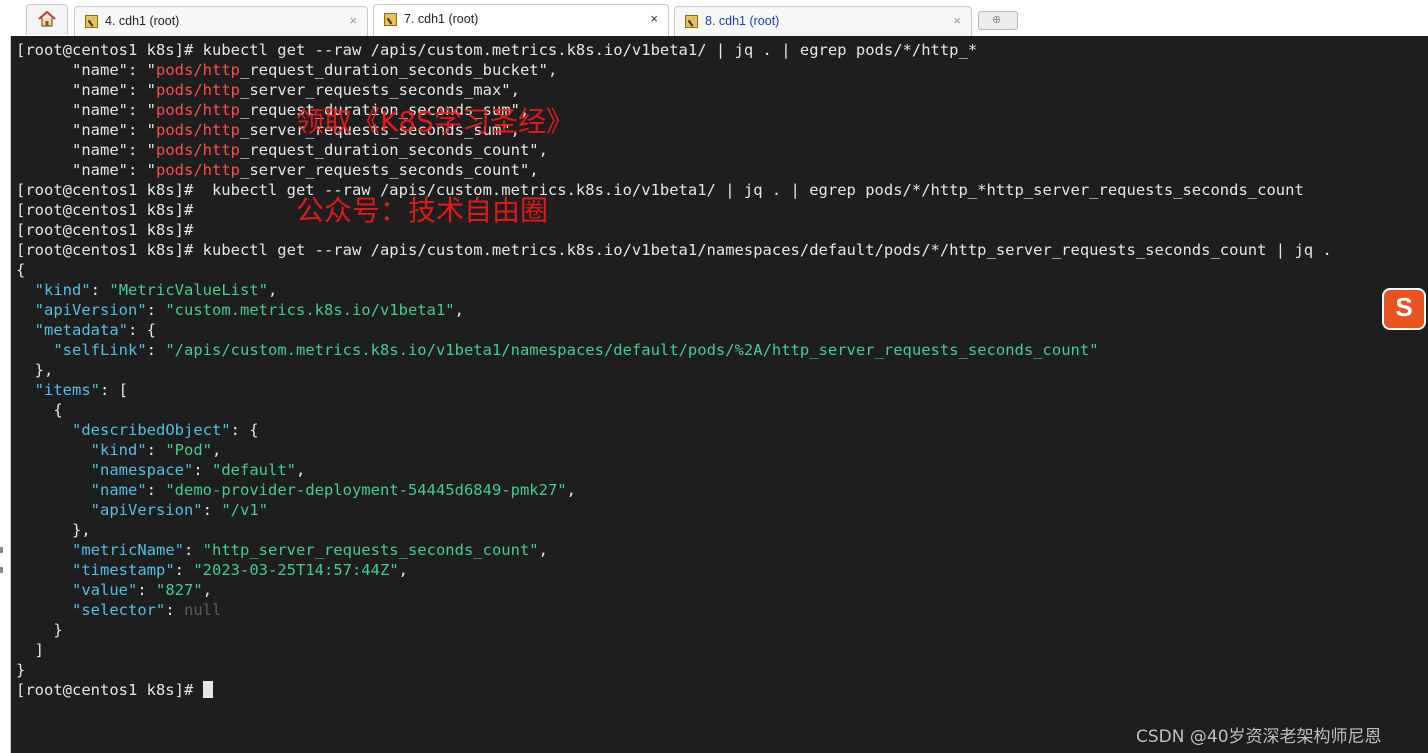 This screenshot has width=1428, height=753. Describe the element at coordinates (207, 689) in the screenshot. I see `text-cursor` at that location.